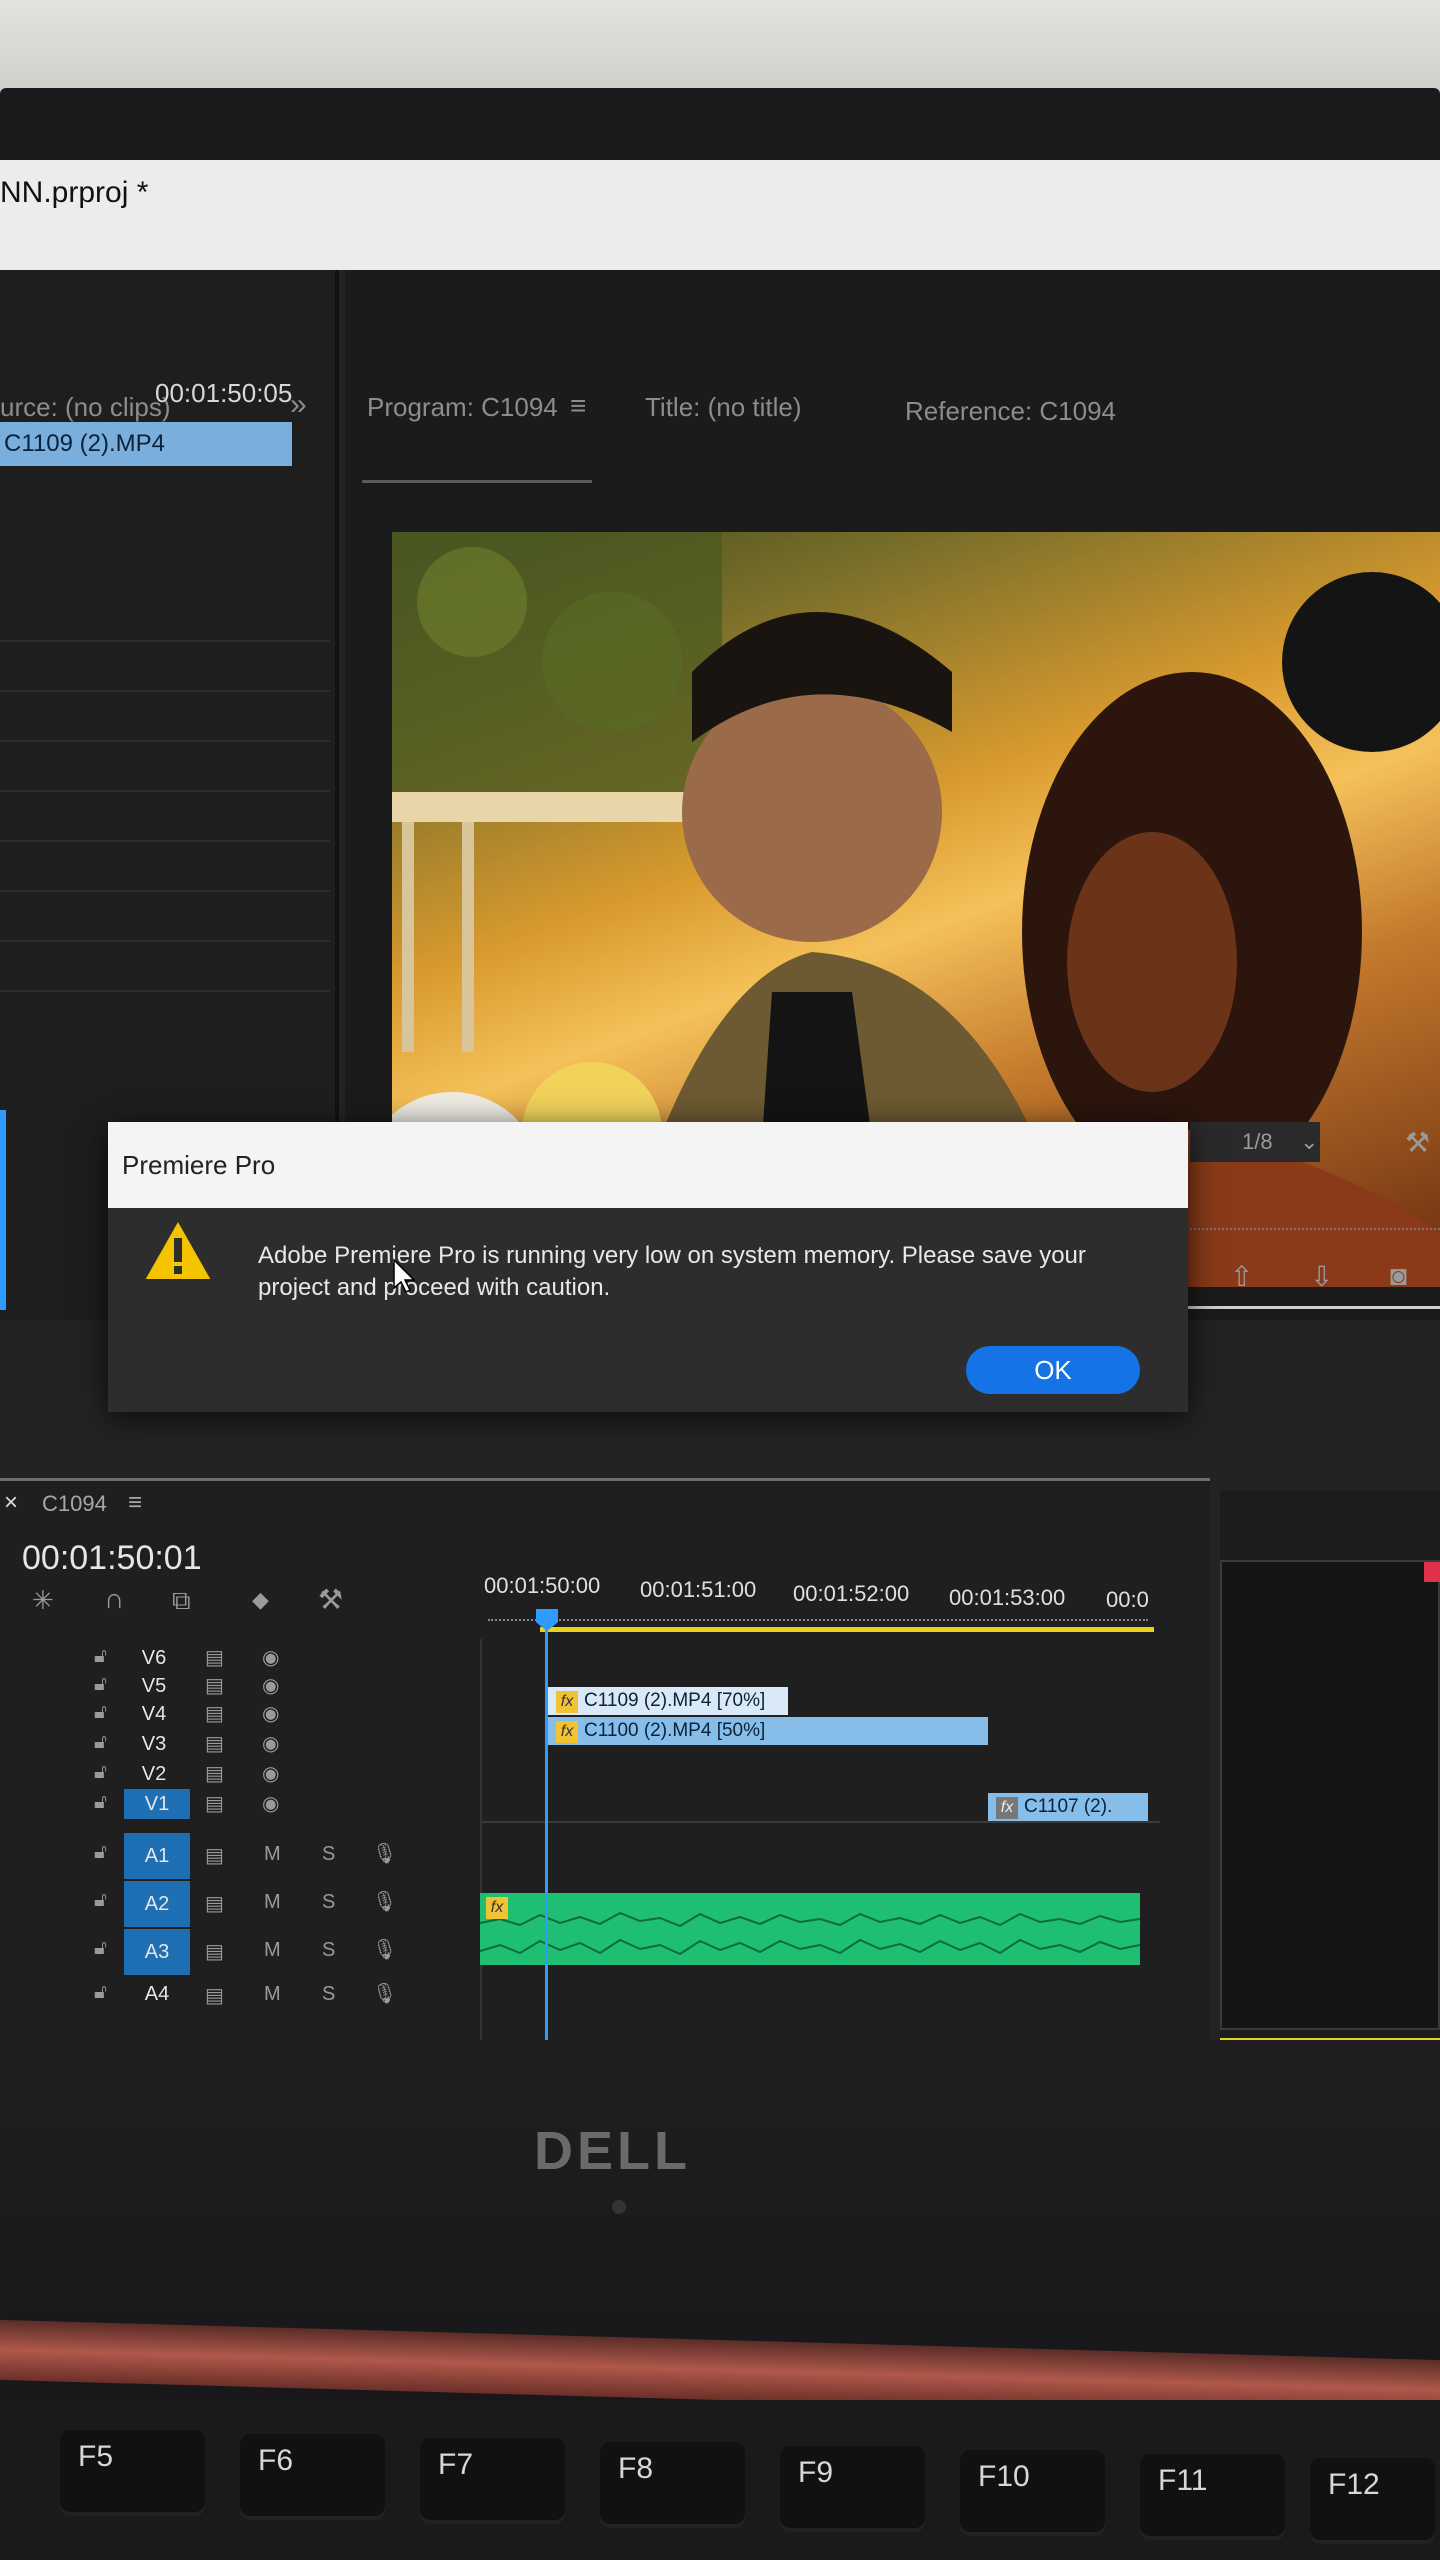 The height and width of the screenshot is (2560, 1440). I want to click on meter-area, so click(1330, 1795).